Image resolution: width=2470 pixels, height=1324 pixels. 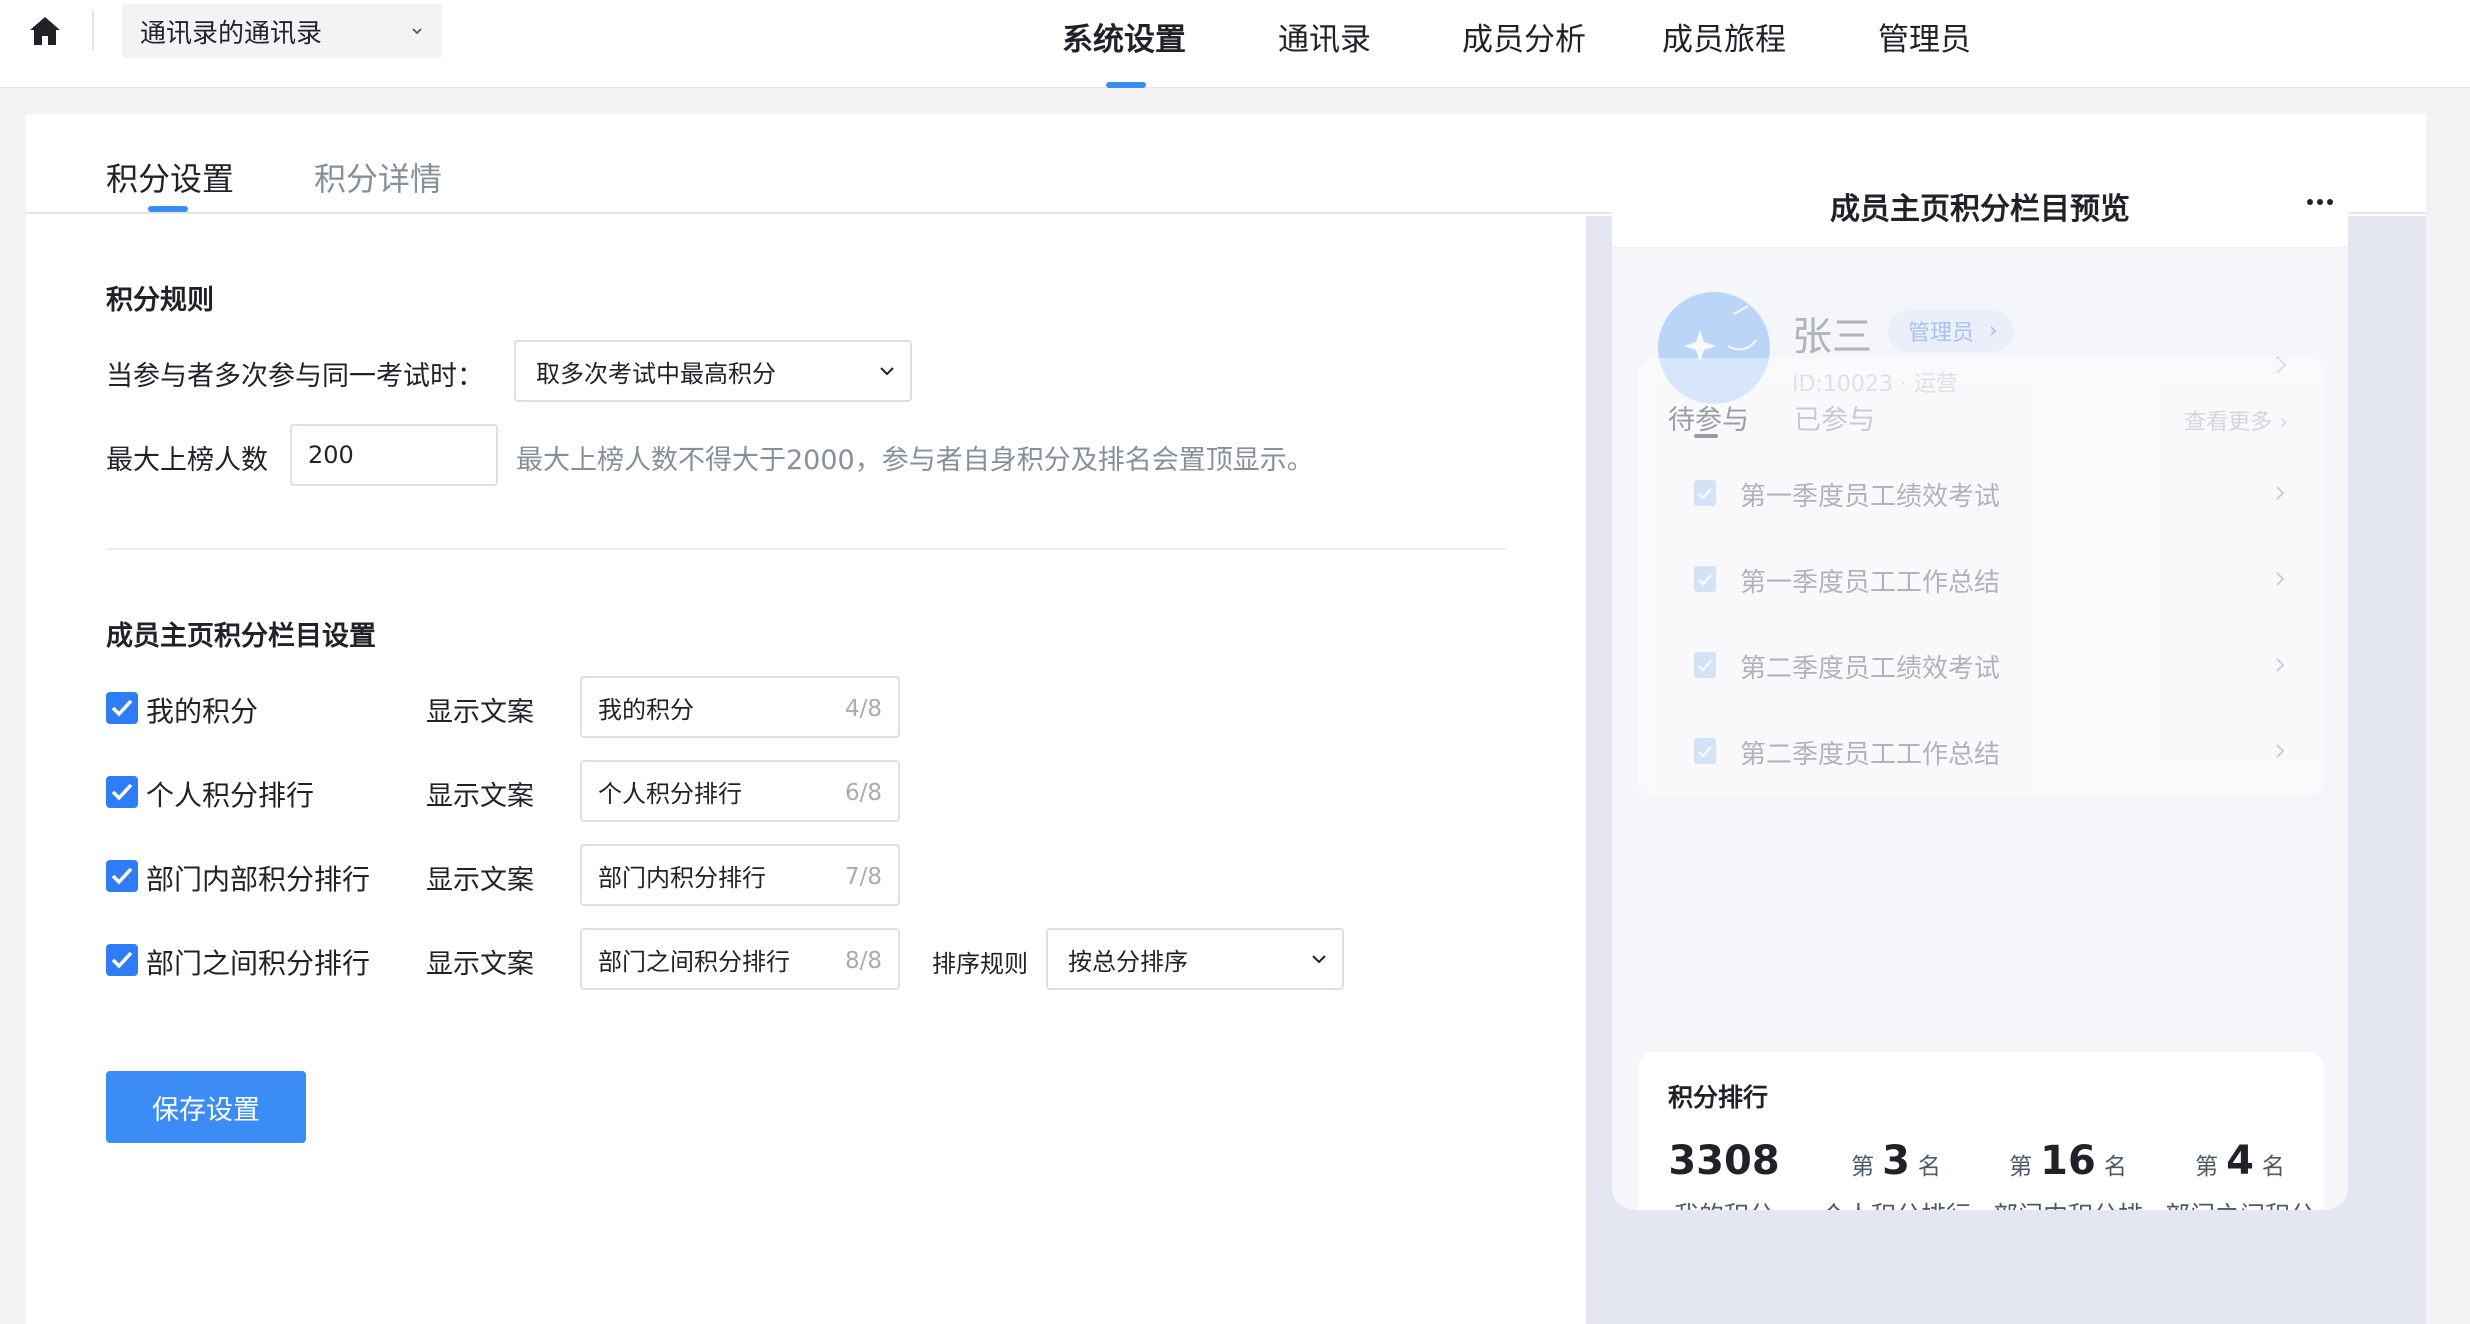 What do you see at coordinates (231, 33) in the screenshot?
I see `org-selector-label: 通讯录的通讯录` at bounding box center [231, 33].